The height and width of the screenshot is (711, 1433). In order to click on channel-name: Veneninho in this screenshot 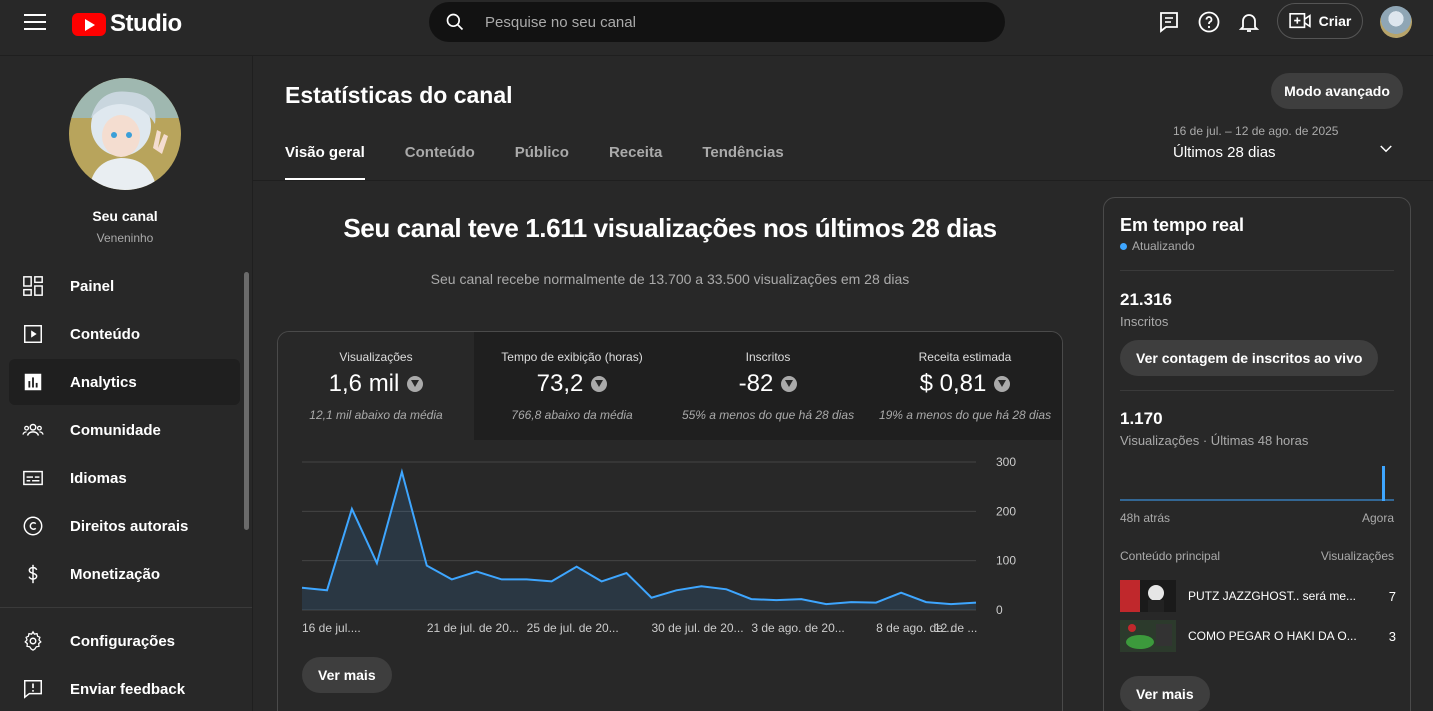, I will do `click(125, 238)`.